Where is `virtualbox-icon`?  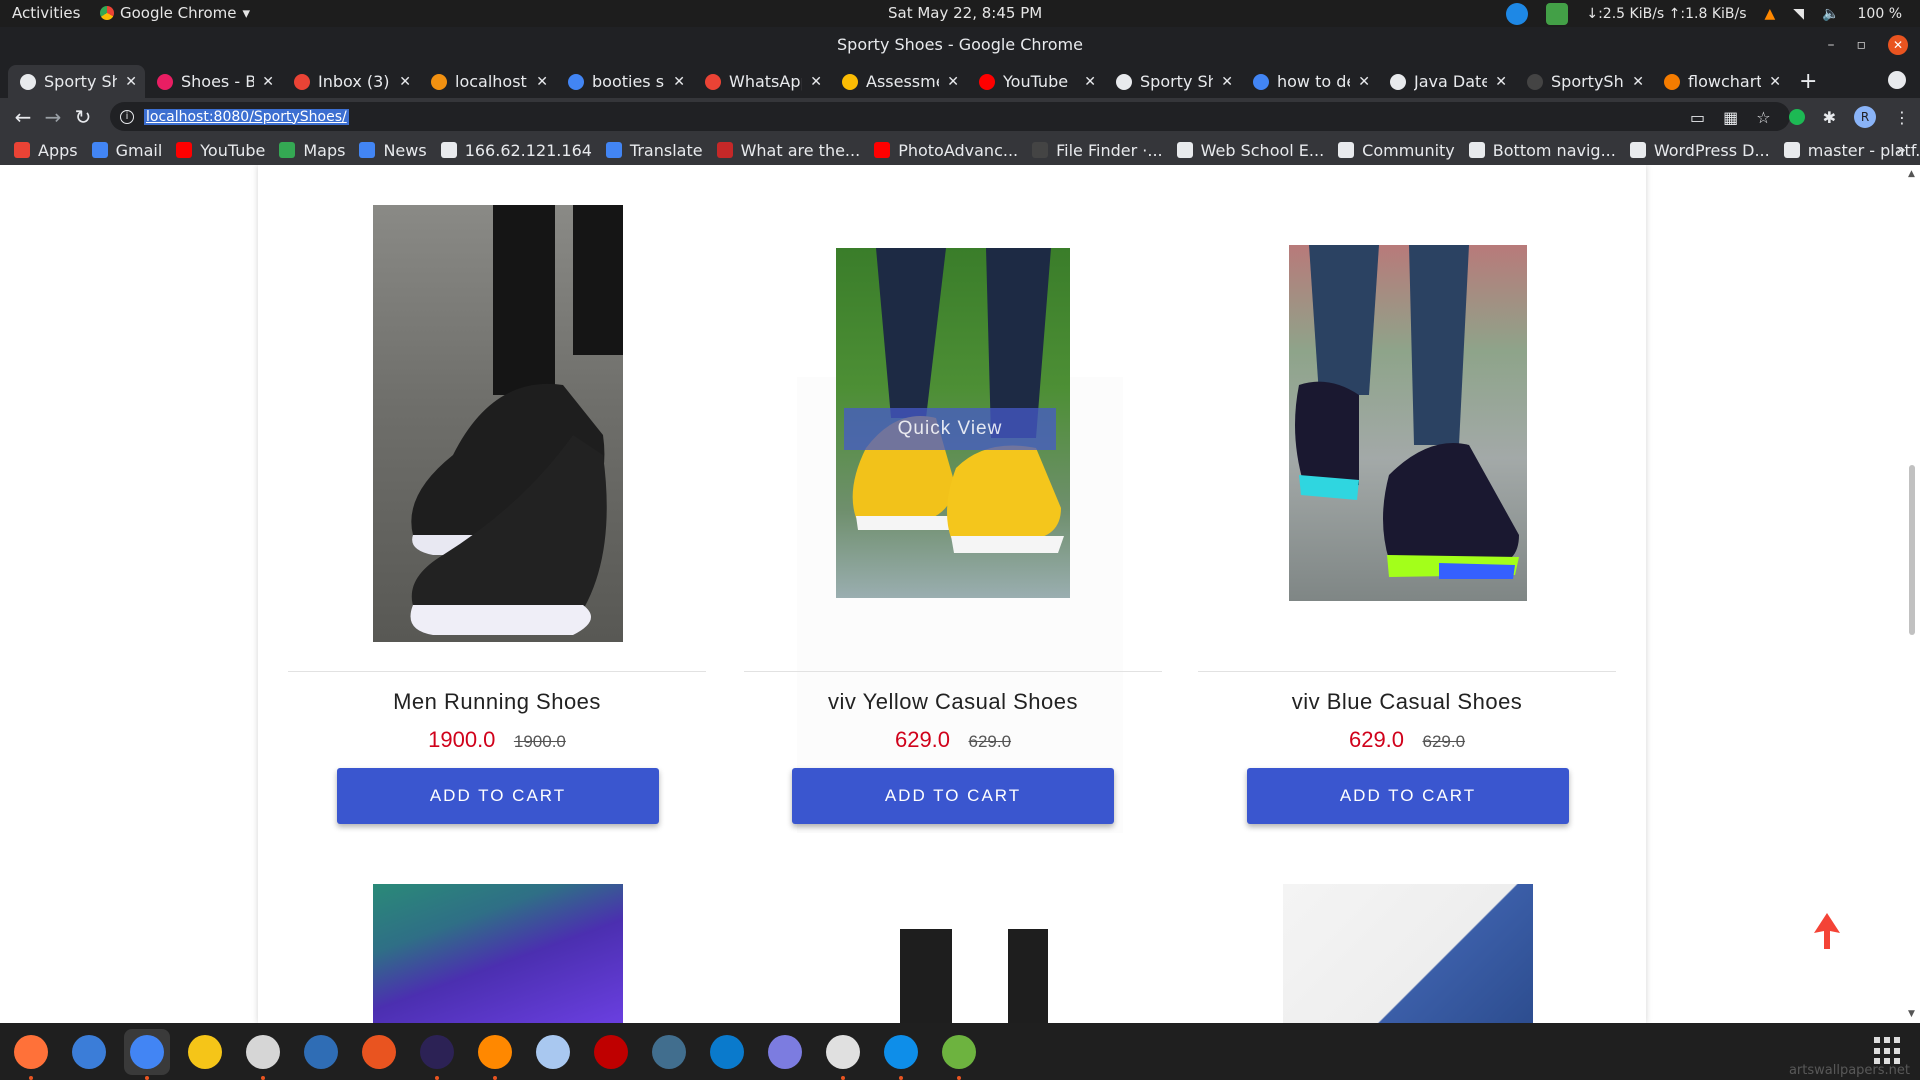 virtualbox-icon is located at coordinates (553, 1052).